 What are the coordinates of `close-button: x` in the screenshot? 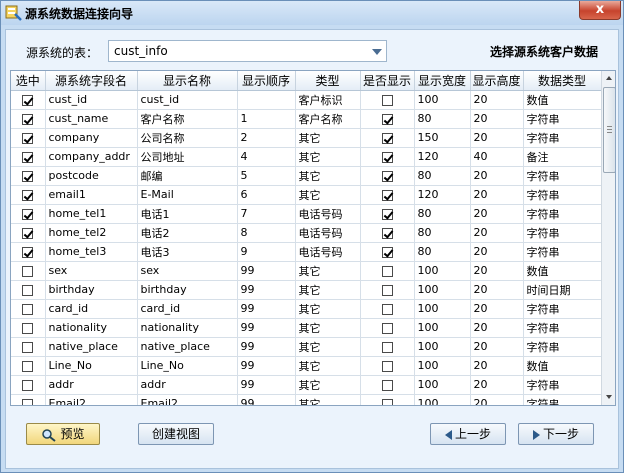 It's located at (600, 10).